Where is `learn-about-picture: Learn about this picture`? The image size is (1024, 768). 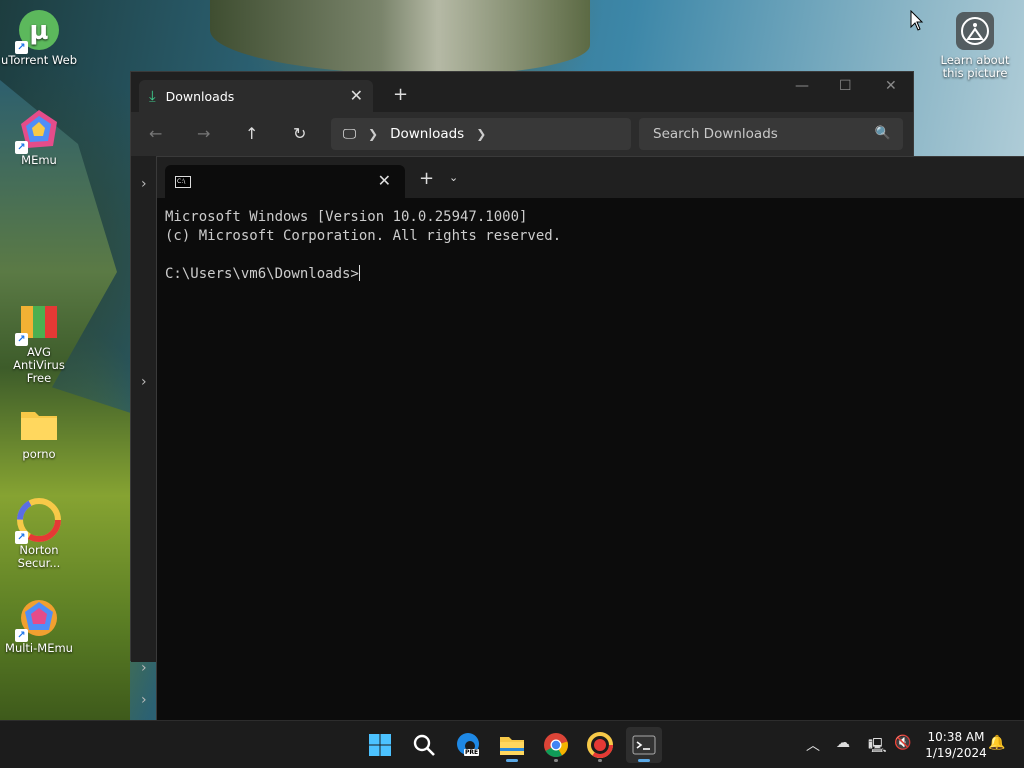
learn-about-picture: Learn about this picture is located at coordinates (975, 46).